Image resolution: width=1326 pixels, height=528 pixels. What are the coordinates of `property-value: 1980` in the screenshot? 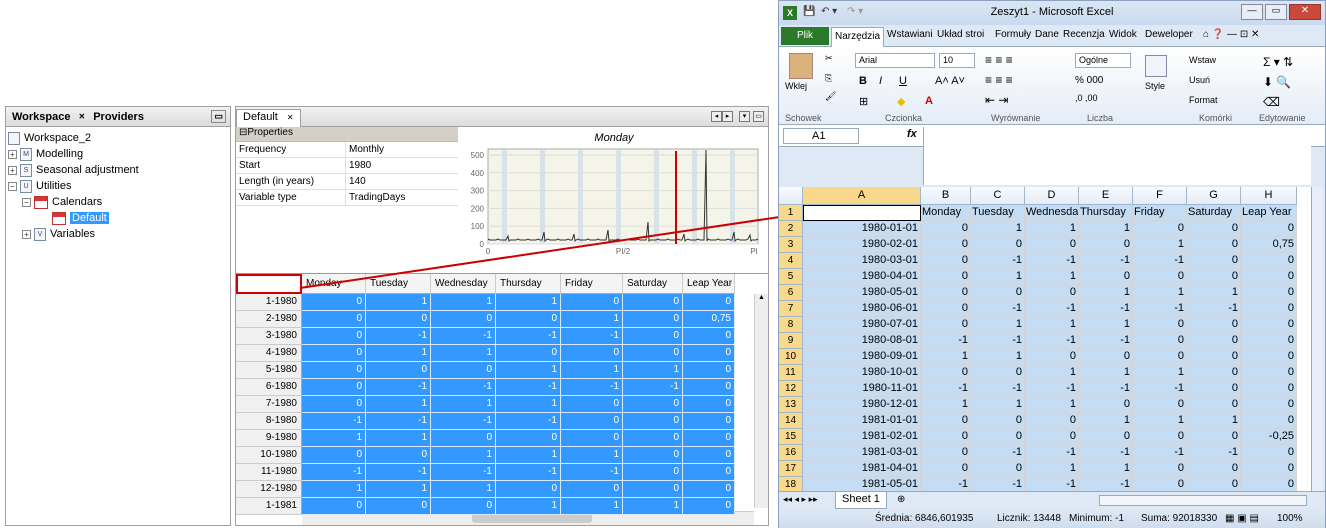 It's located at (358, 165).